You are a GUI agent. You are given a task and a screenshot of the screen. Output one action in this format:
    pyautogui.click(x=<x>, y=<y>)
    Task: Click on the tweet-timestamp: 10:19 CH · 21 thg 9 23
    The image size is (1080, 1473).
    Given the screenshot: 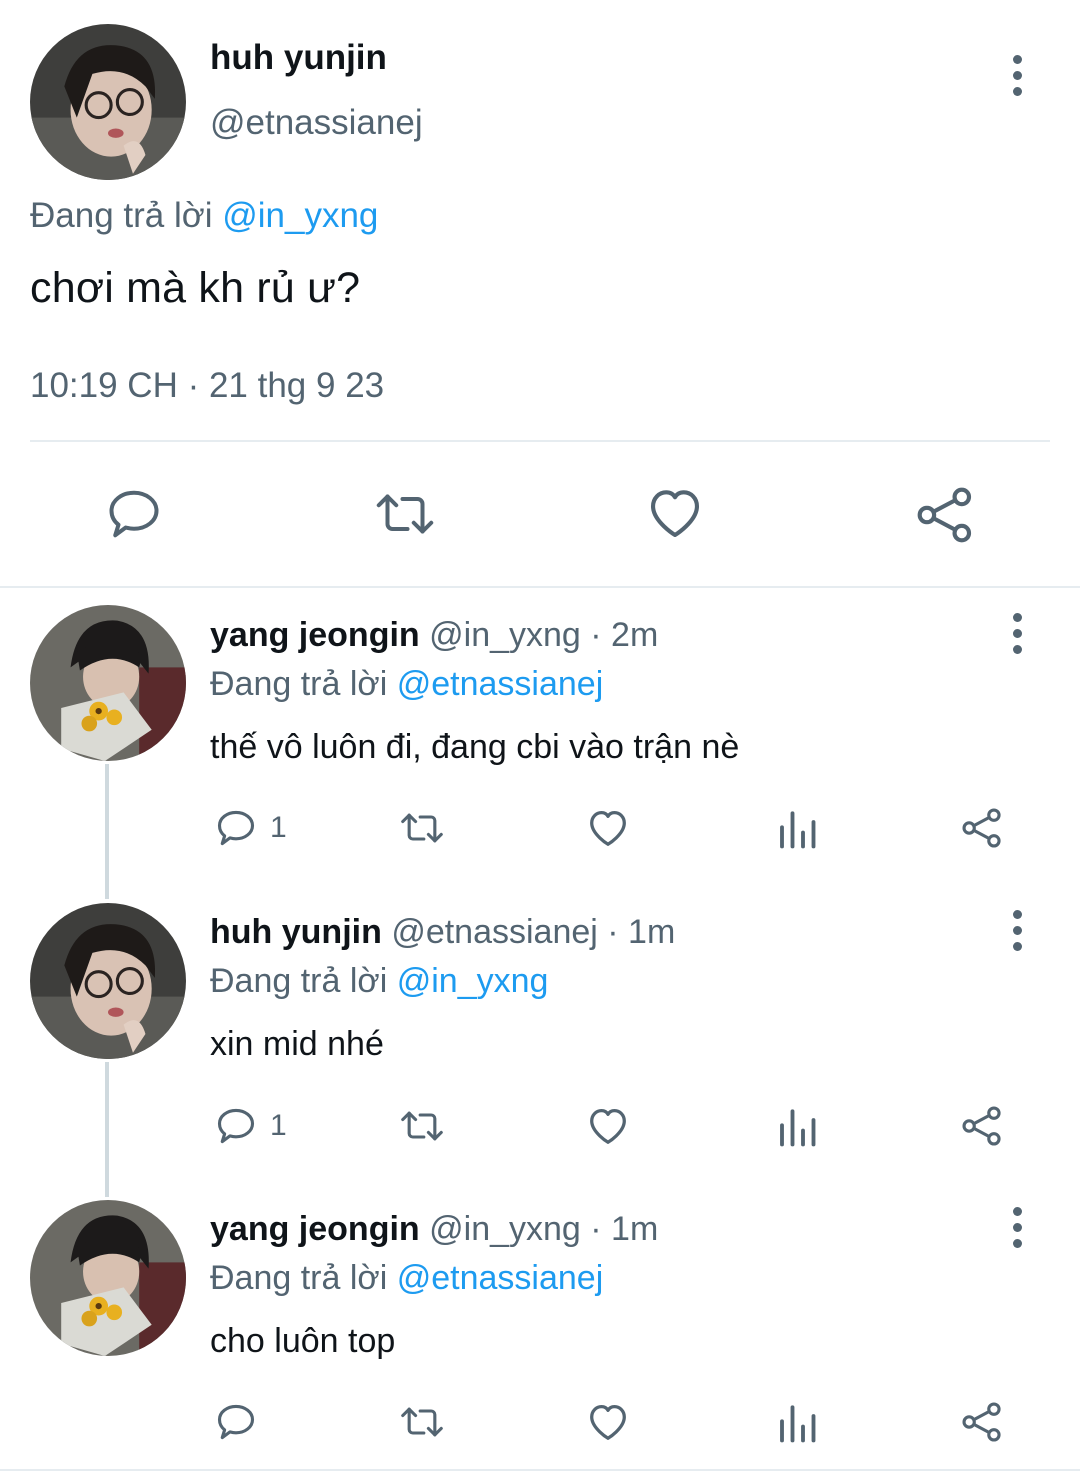 What is the action you would take?
    pyautogui.click(x=207, y=386)
    